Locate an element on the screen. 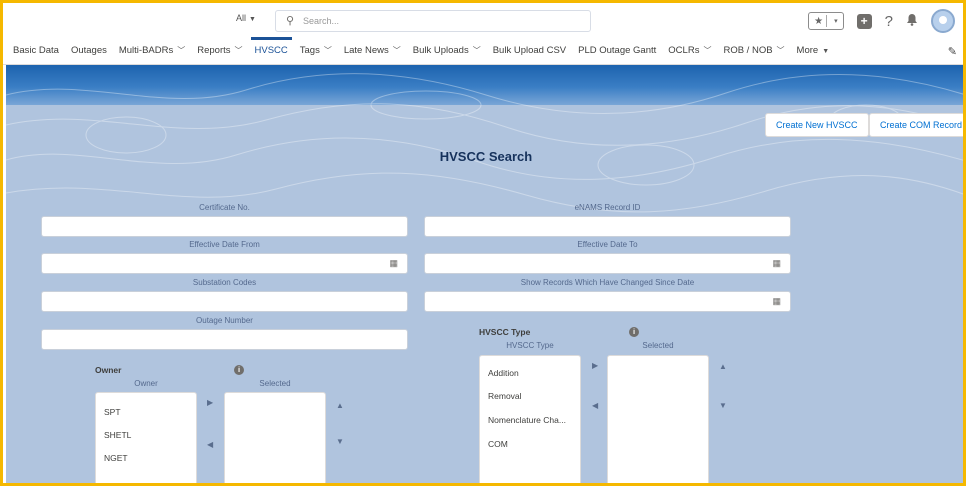 The height and width of the screenshot is (486, 966). nav-item-oclrs: OCLRs ﹀ is located at coordinates (689, 51).